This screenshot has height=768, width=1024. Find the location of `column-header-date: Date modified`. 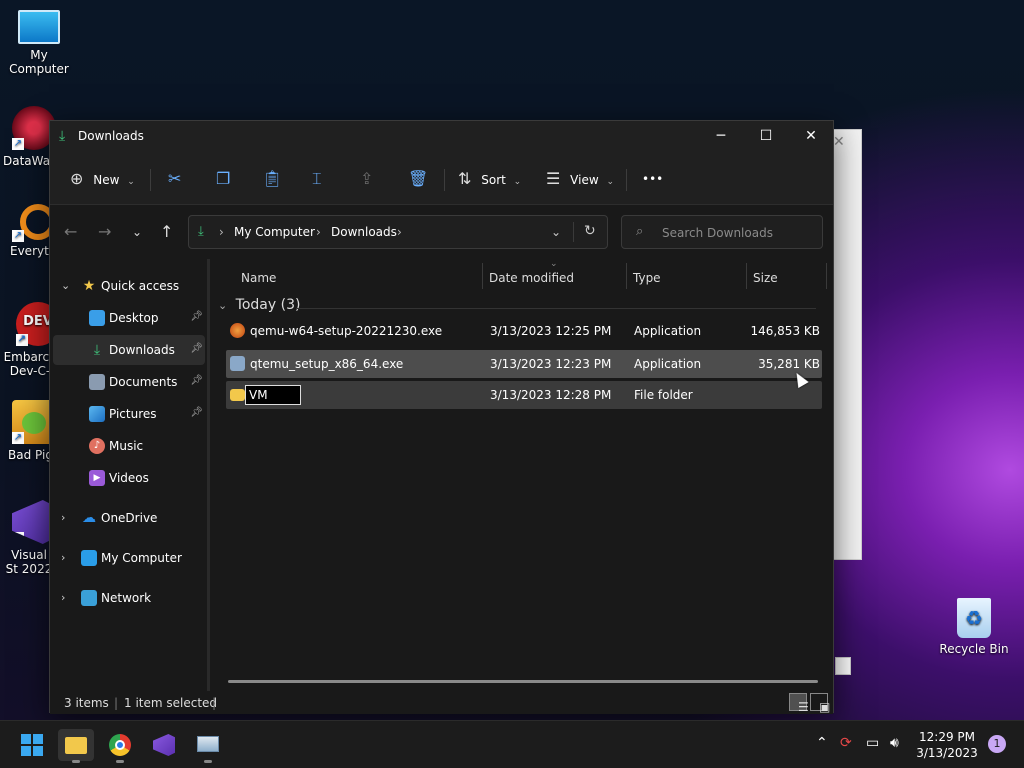

column-header-date: Date modified is located at coordinates (531, 278).